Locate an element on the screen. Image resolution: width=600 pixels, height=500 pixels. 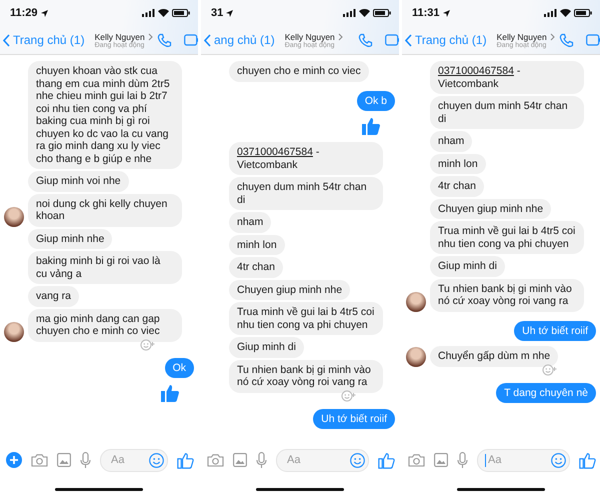
message-bubble: chuyen khoan vào stk cua thang em cua minh dùm 2tr5 nhe chieu minh gui lai b 2tr7 coi nhu tien cong va phí baking cua minh bị gì roi chuyen ko dc vao la cu vang ra gio minh dang xu ly viec cho thang e b giúp e nhe is located at coordinates (105, 115).